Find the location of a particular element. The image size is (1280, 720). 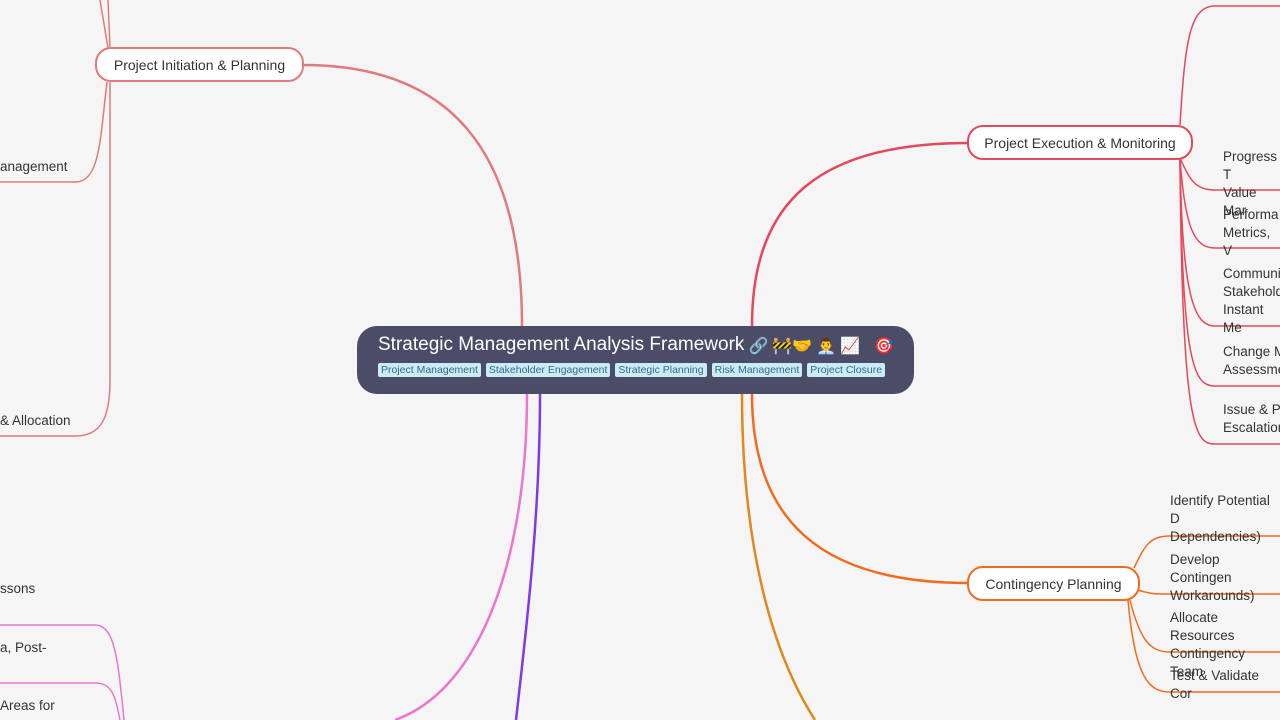

businessman-icon: 👨‍💼 is located at coordinates (826, 345).